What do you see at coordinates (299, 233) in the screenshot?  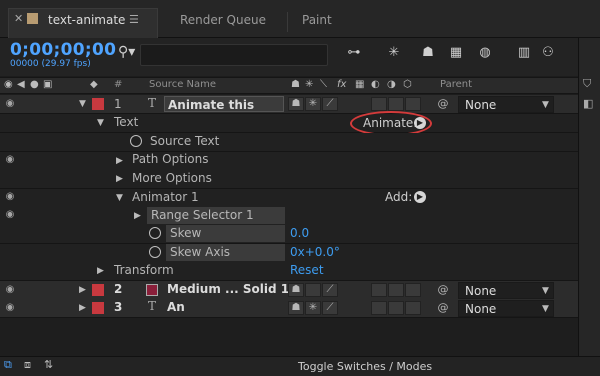 I see `skew-value: 0.0` at bounding box center [299, 233].